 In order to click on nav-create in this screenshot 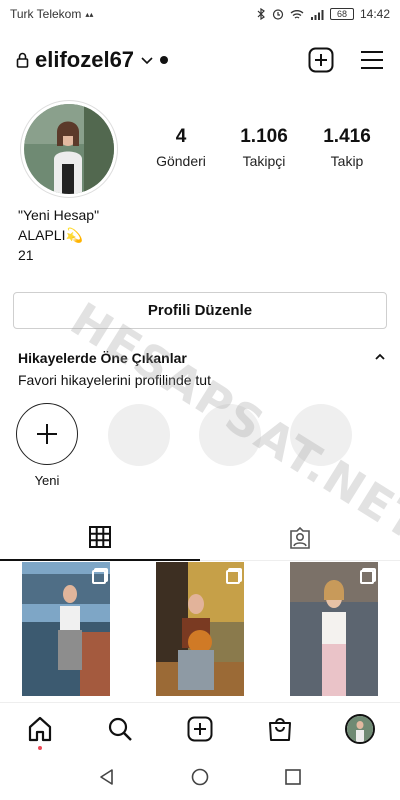, I will do `click(200, 728)`.